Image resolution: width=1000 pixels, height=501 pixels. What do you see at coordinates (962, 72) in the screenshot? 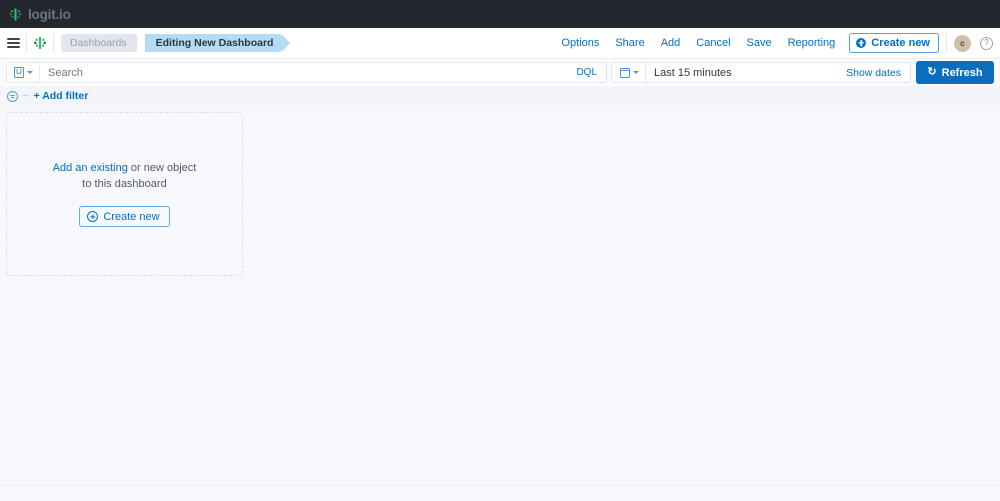
I see `refresh-label: Refresh` at bounding box center [962, 72].